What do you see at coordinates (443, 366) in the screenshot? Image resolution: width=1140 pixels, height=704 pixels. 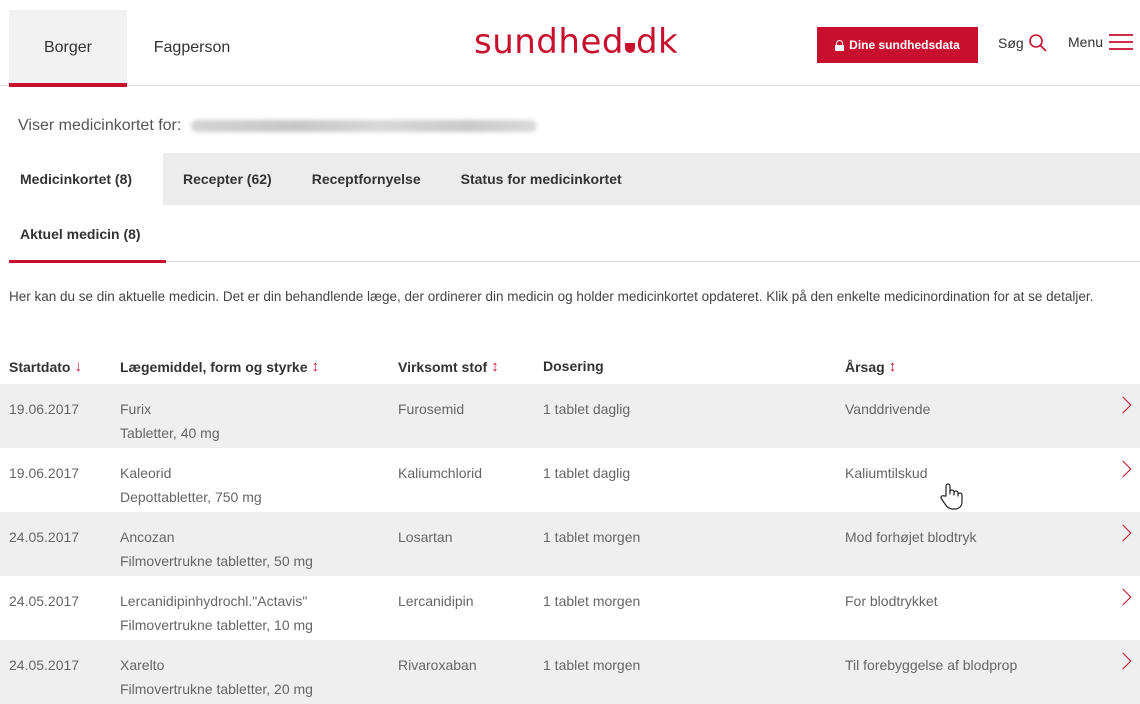 I see `column-label: Virksomt stof` at bounding box center [443, 366].